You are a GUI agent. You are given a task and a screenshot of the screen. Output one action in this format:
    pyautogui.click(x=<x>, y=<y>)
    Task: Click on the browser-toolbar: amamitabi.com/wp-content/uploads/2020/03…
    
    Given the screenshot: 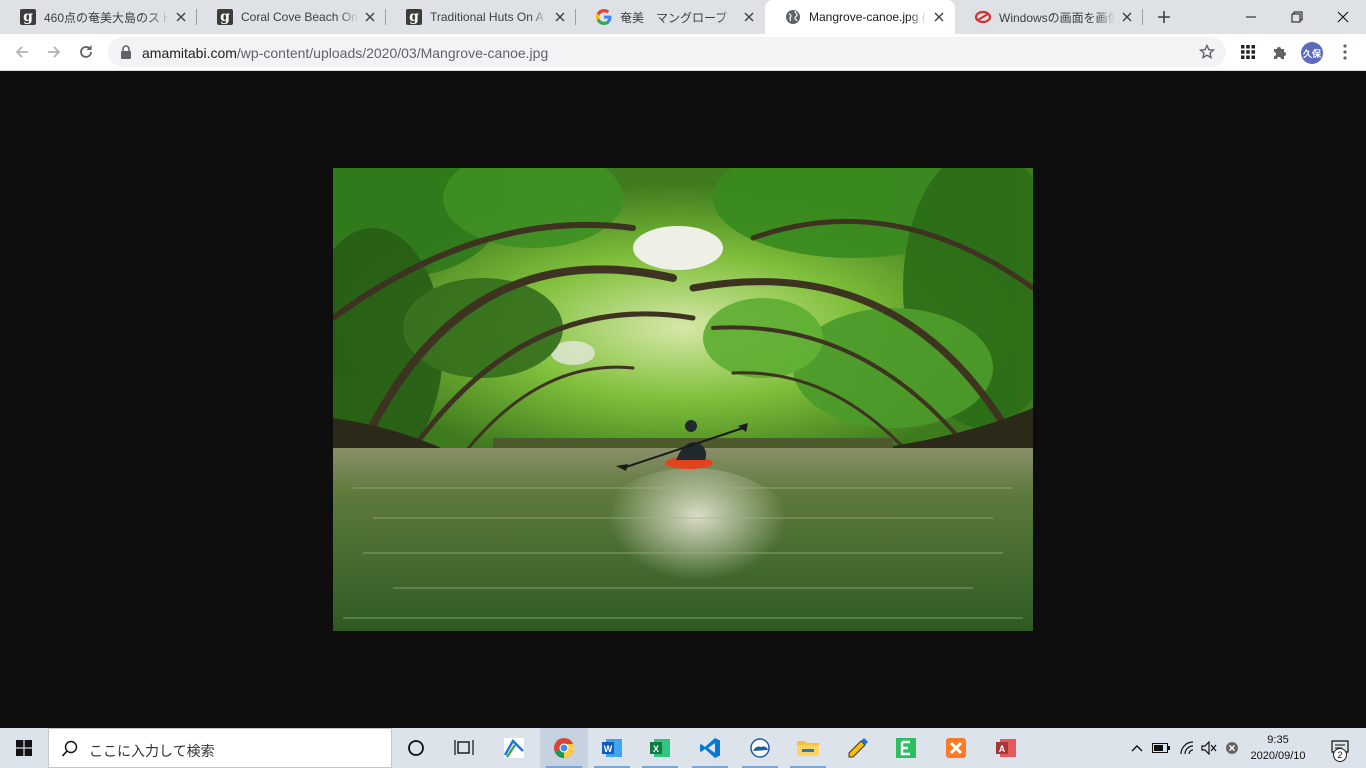 What is the action you would take?
    pyautogui.click(x=683, y=52)
    